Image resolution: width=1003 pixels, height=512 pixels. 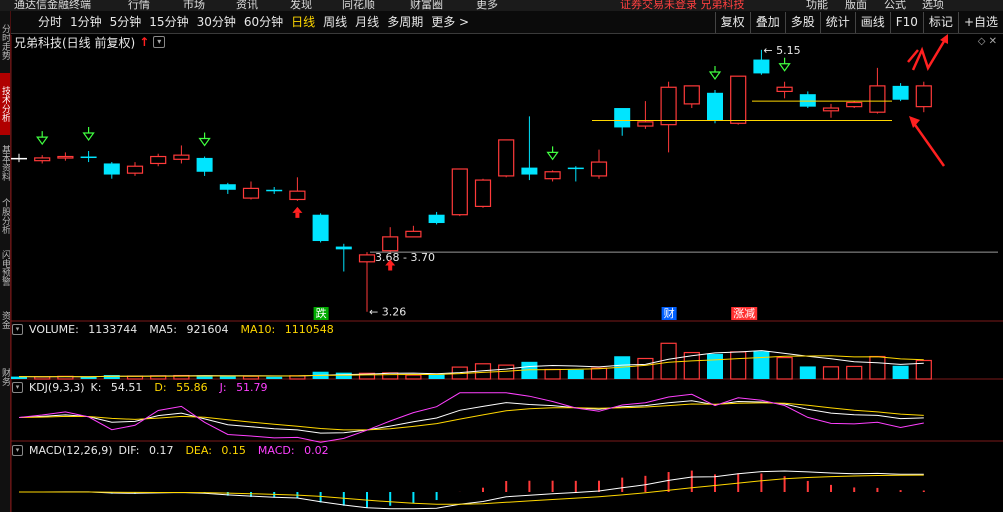 I want to click on volume-label: VOLUME: 1133744, so click(x=86, y=330).